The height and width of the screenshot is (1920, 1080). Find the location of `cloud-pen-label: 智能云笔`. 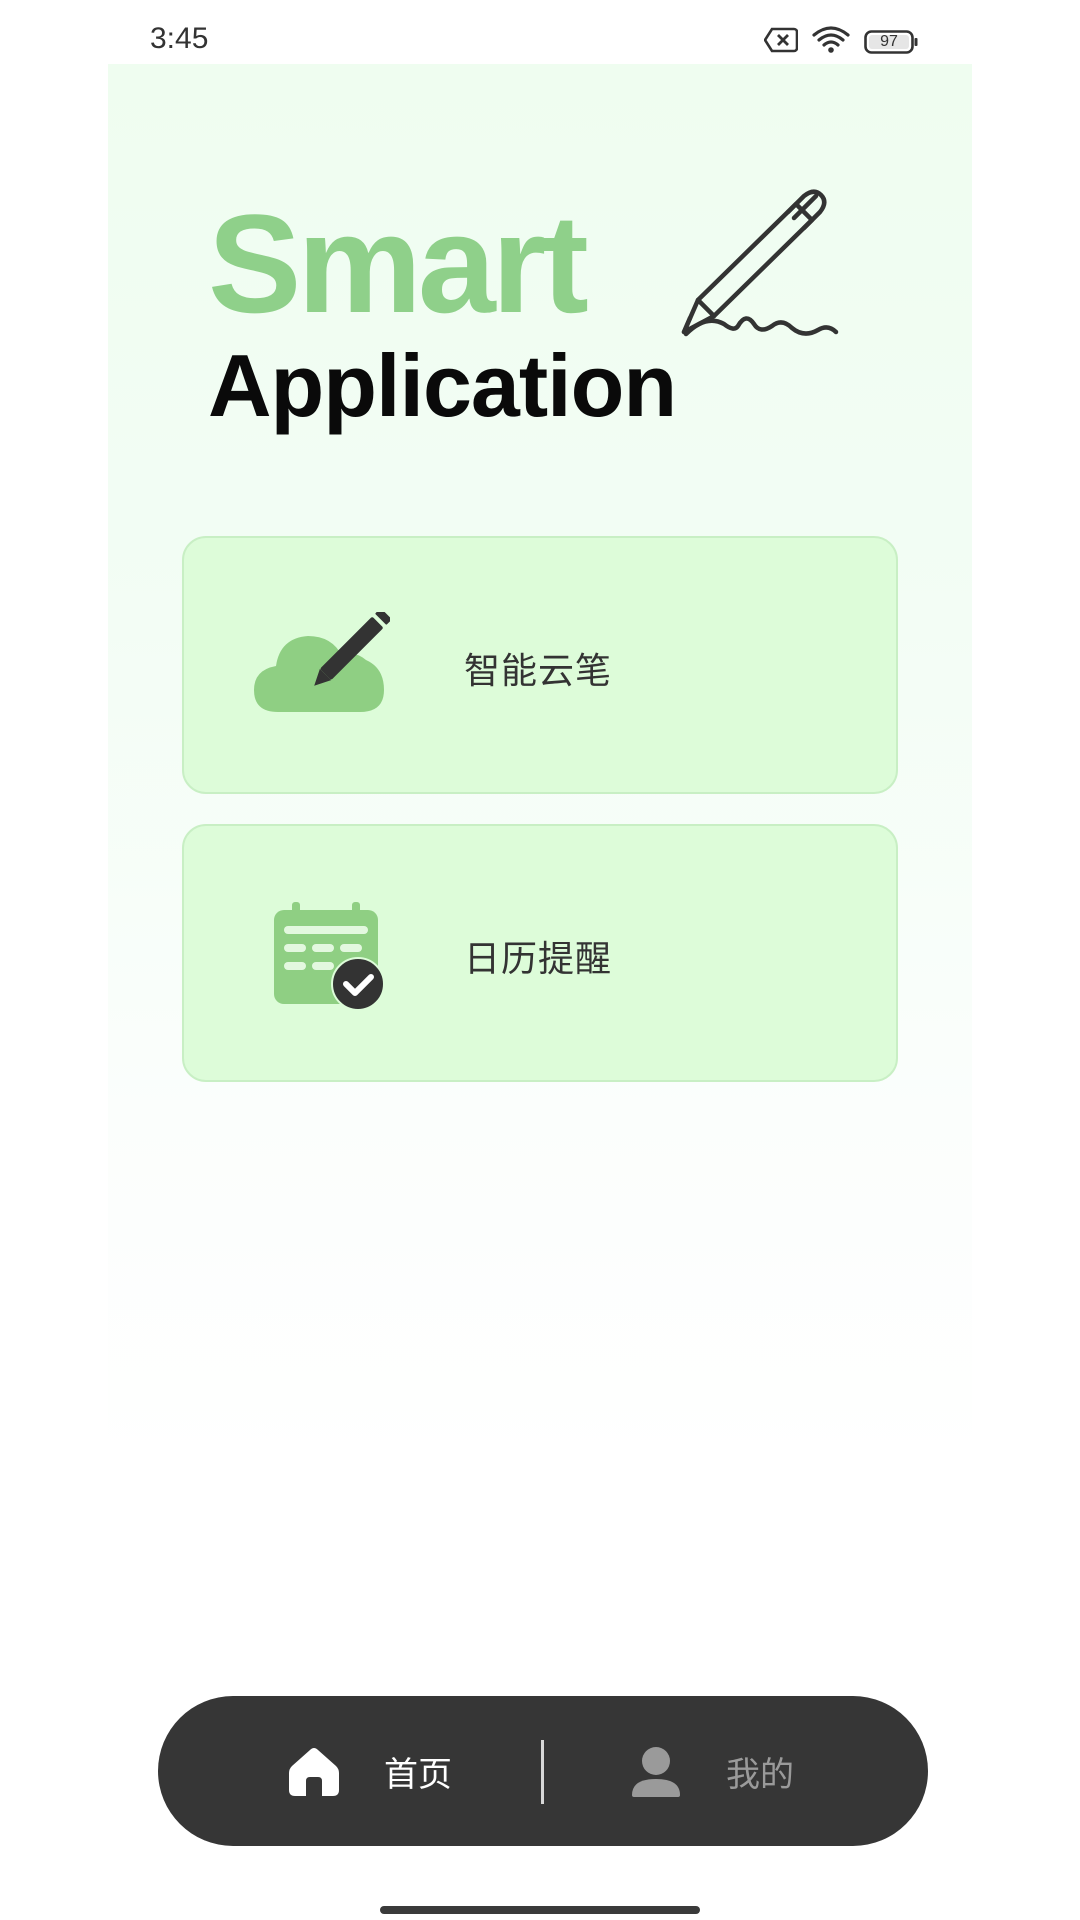

cloud-pen-label: 智能云笔 is located at coordinates (538, 671).